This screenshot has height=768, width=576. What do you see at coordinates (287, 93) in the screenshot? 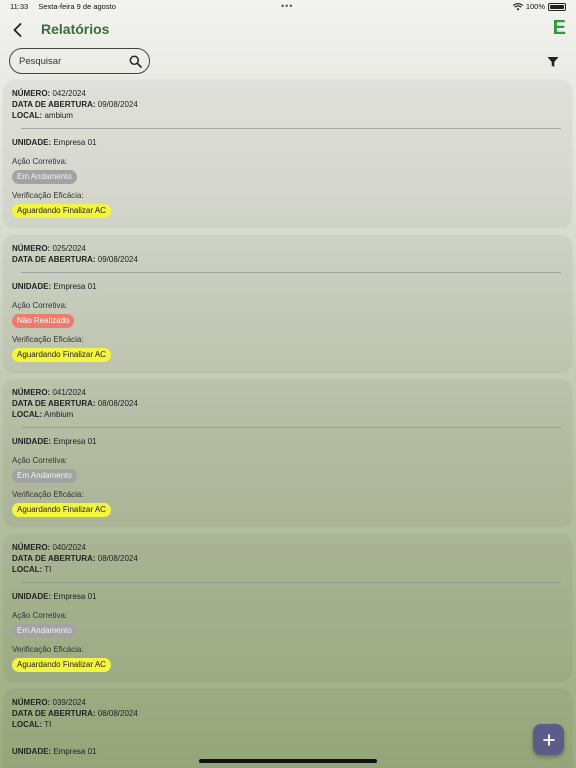
I see `numero-row: NÚMERO: 042/2024` at bounding box center [287, 93].